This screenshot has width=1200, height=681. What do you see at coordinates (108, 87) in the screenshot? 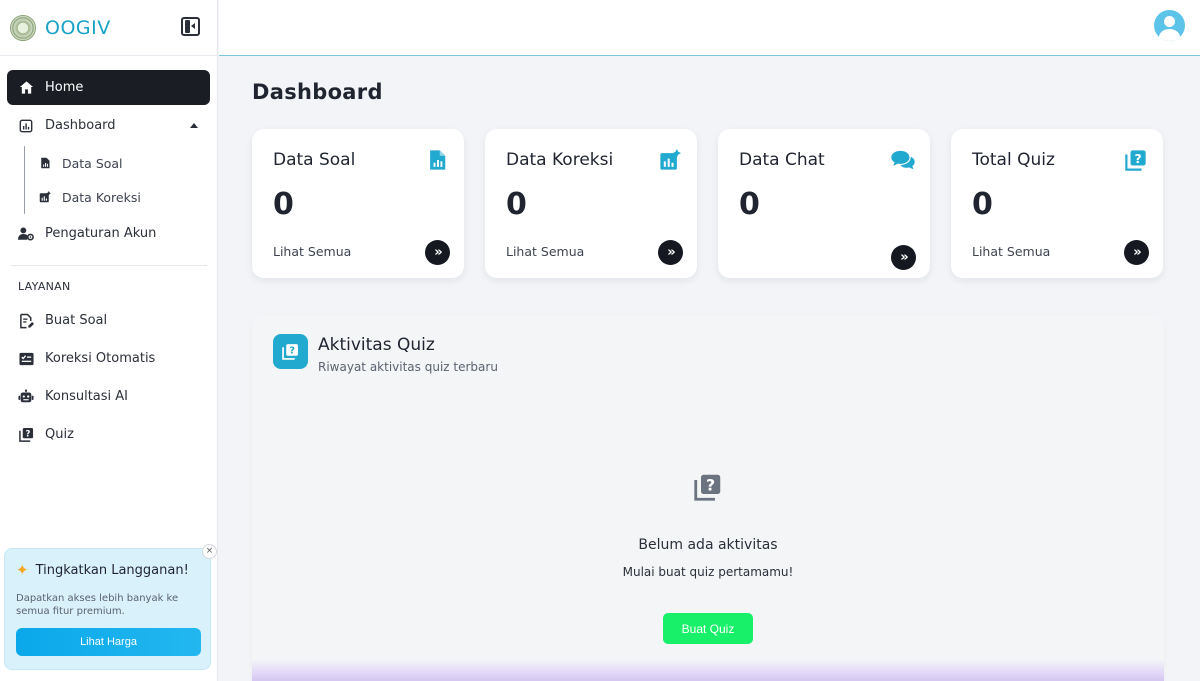
I see `sidebar-item-home: Home` at bounding box center [108, 87].